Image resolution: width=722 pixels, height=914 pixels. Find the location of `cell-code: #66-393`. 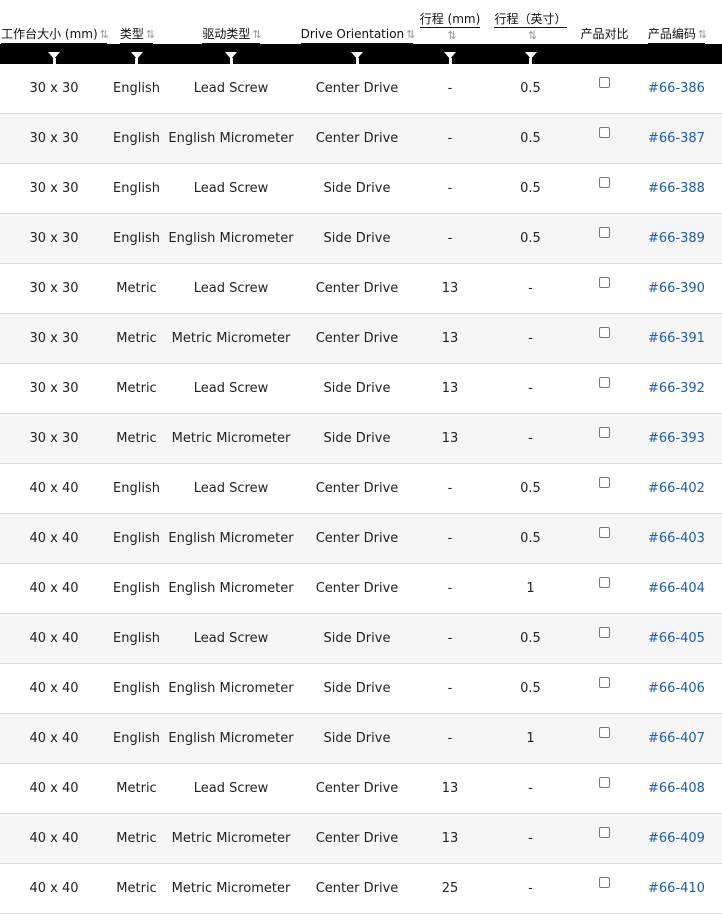

cell-code: #66-393 is located at coordinates (676, 438).